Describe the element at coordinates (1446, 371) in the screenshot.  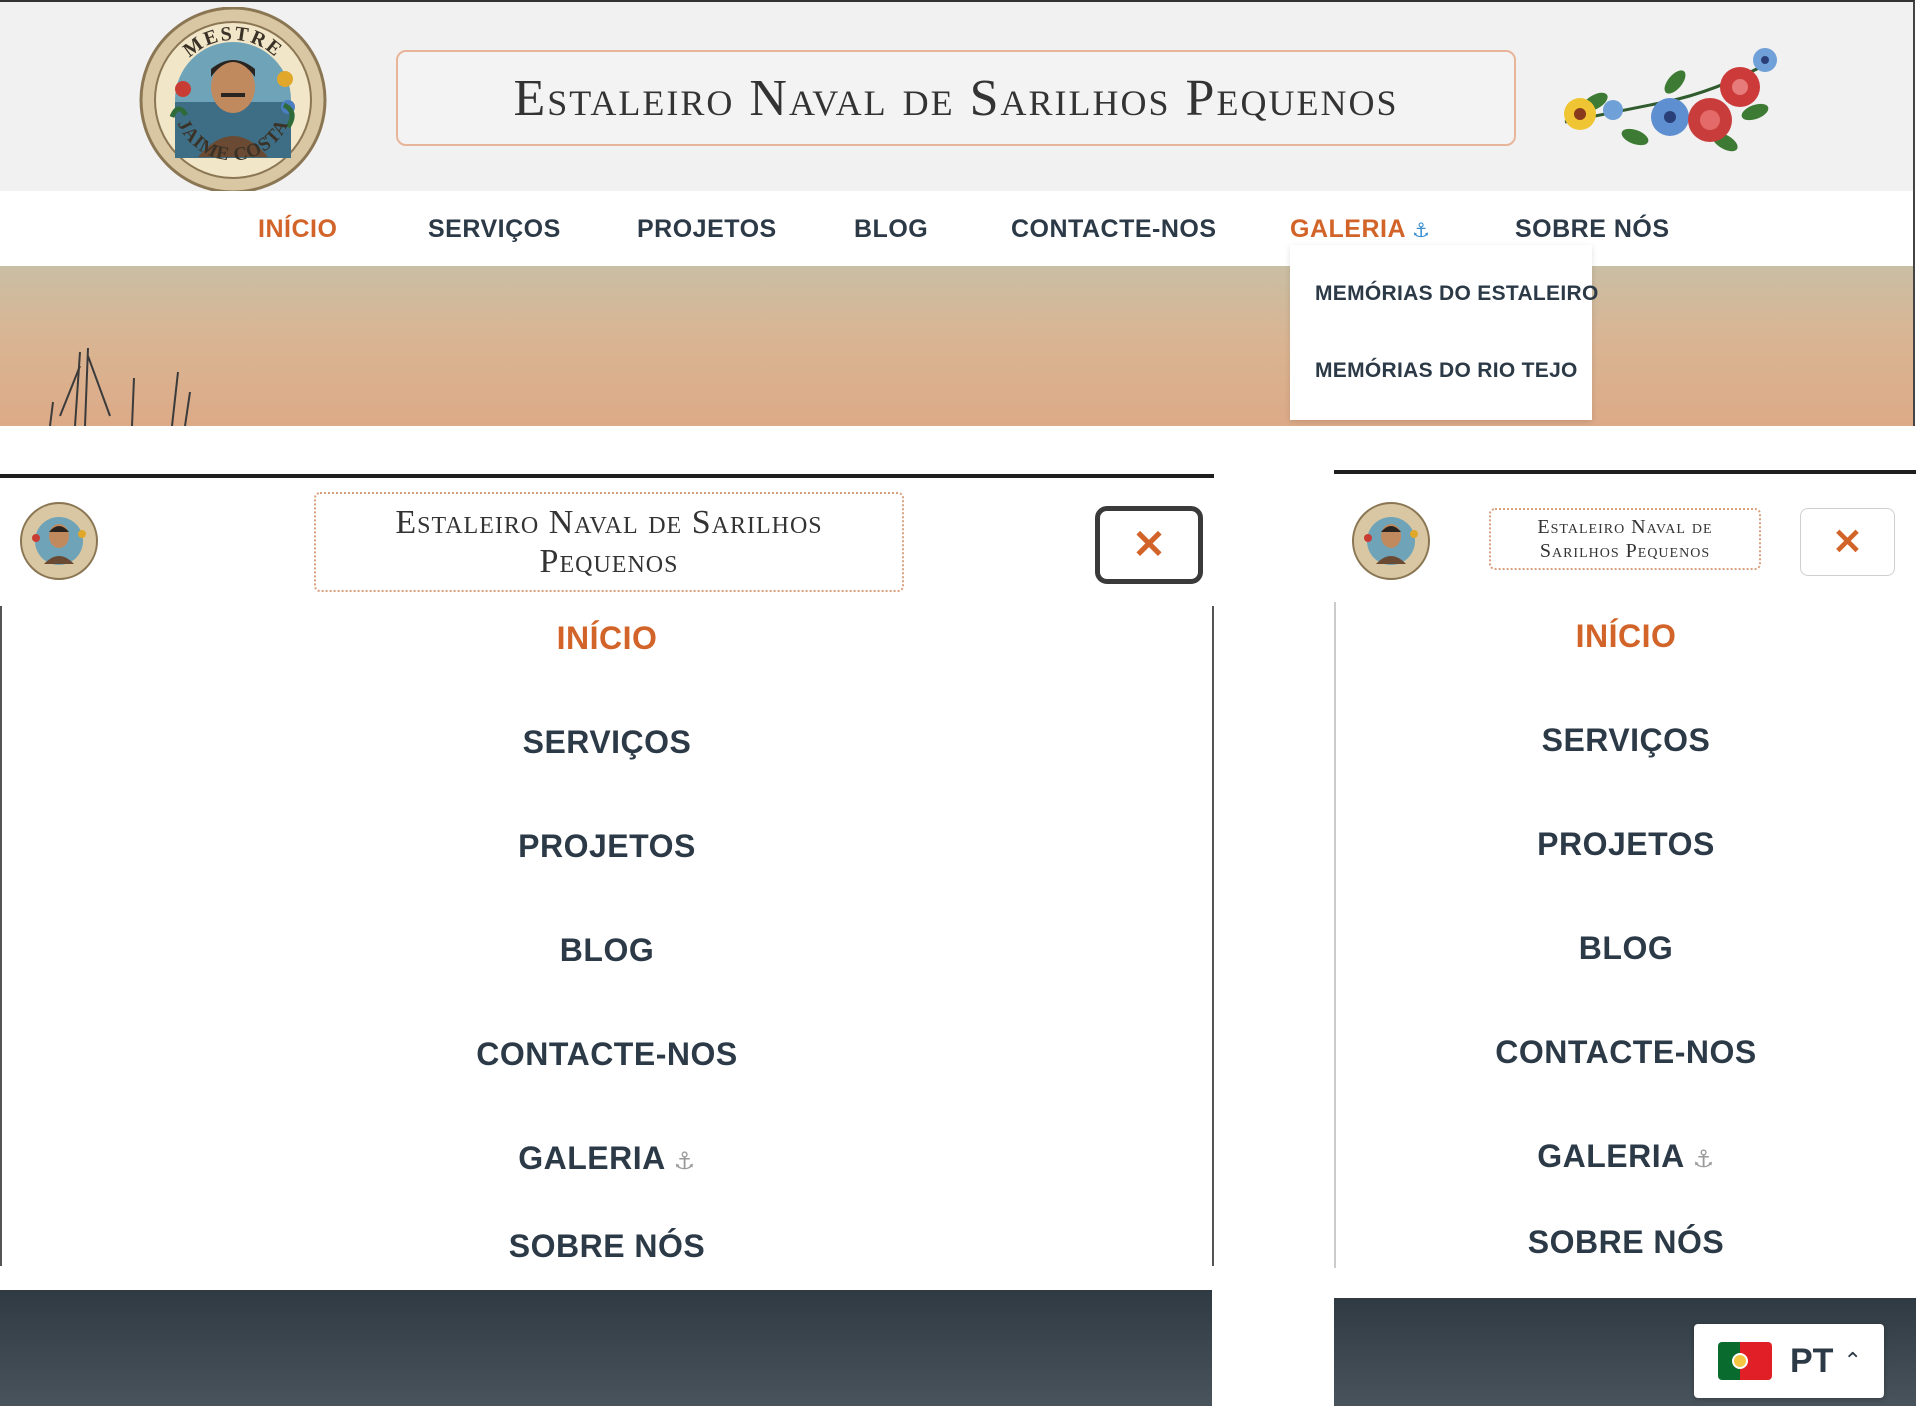
I see `submenu-memorias-rio-tejo: MEMÓRIAS DO RIO TEJO` at that location.